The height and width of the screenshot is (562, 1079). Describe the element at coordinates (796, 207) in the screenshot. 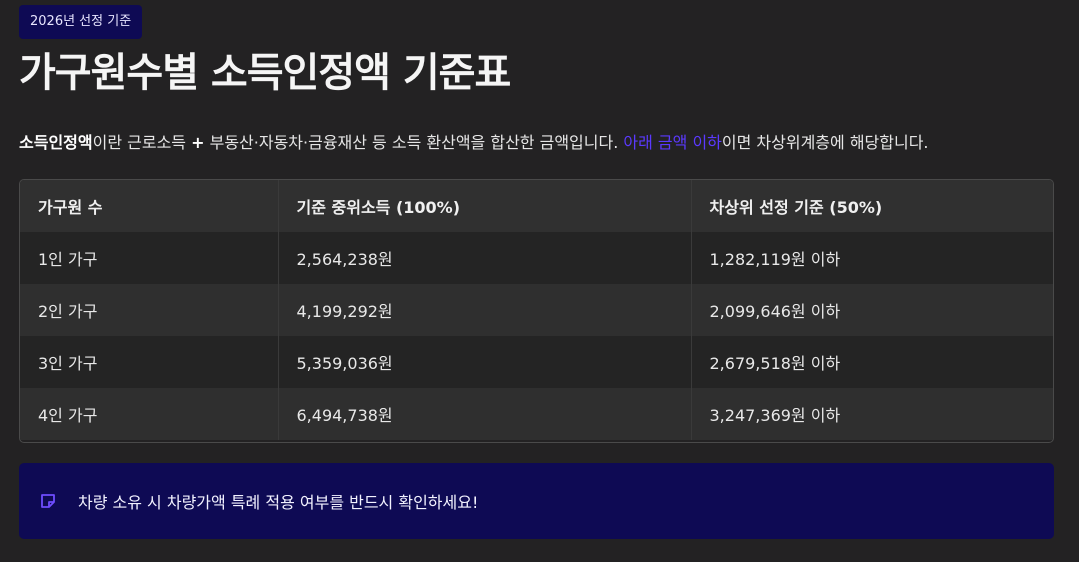

I see `header-threshold: 차상위 선정 기준 (50%)` at that location.